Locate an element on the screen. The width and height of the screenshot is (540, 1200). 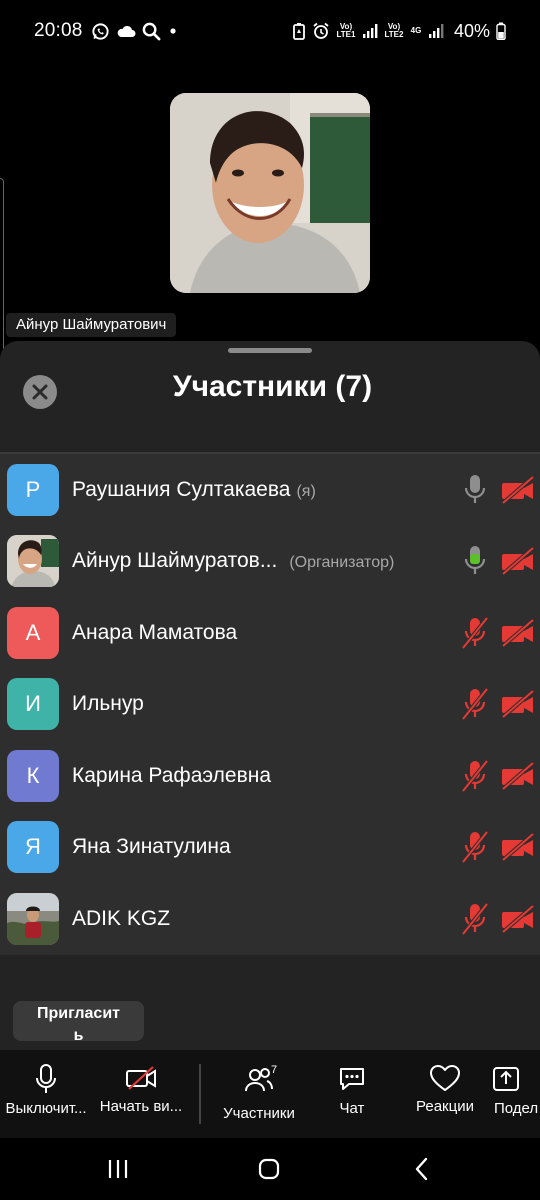
participant-row: Я Яна Зинатулина is located at coordinates (270, 848).